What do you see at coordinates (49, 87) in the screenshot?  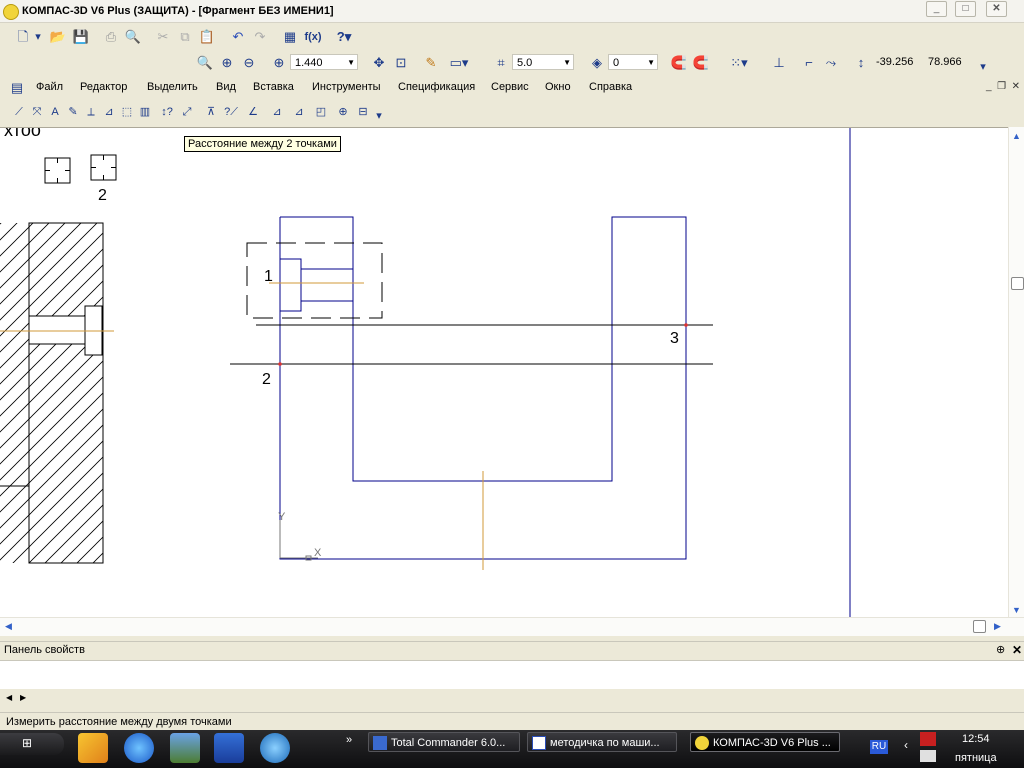 I see `menu-file: Файл` at bounding box center [49, 87].